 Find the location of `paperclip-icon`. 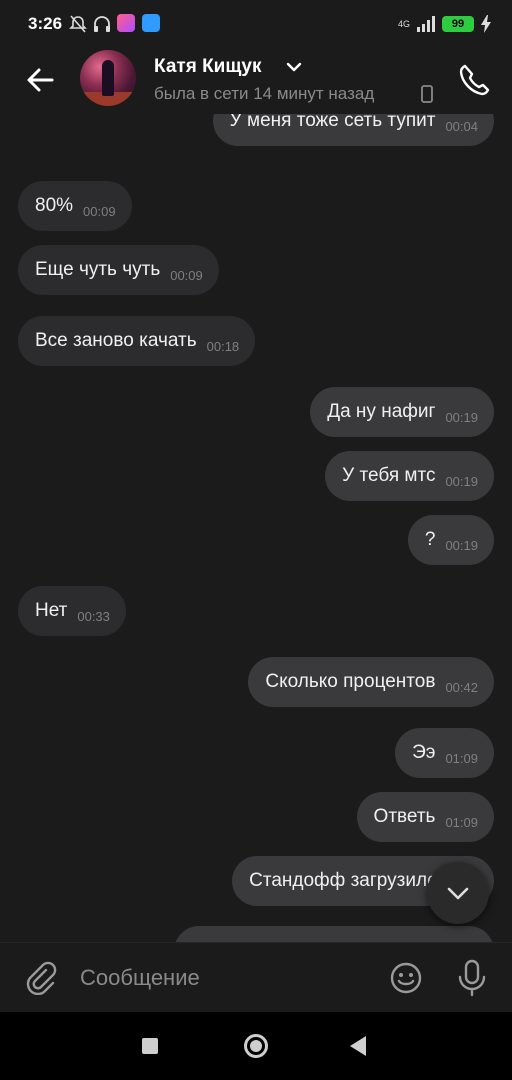

paperclip-icon is located at coordinates (41, 978).